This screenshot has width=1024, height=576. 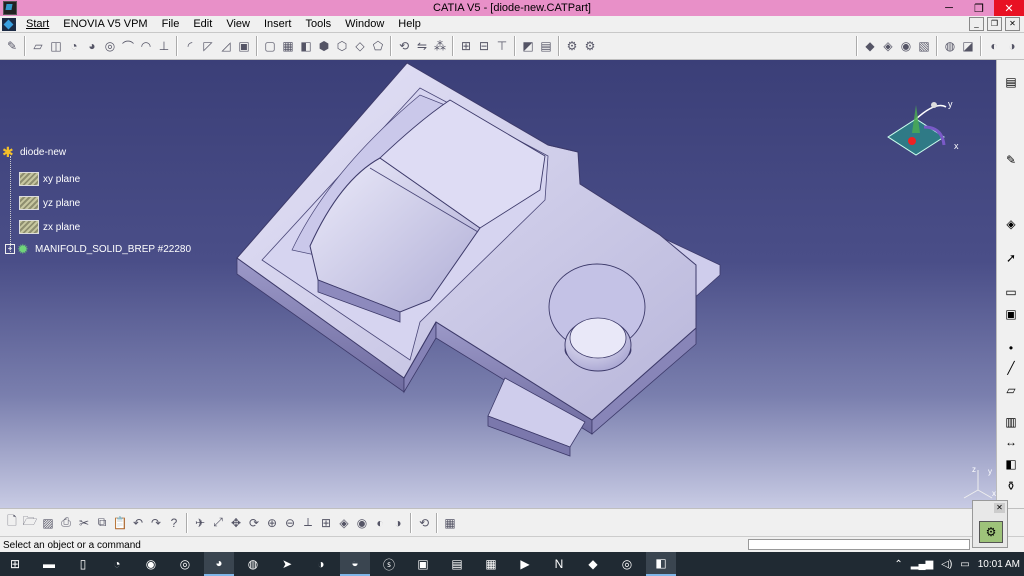 What do you see at coordinates (308, 523) in the screenshot?
I see `normal-view-icon: ⟂` at bounding box center [308, 523].